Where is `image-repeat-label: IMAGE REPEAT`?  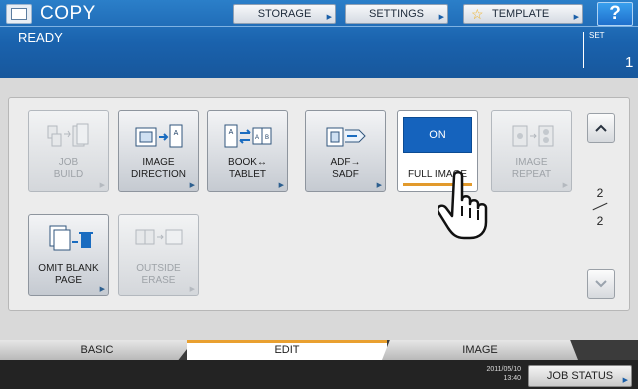
image-repeat-label: IMAGE REPEAT is located at coordinates (531, 168).